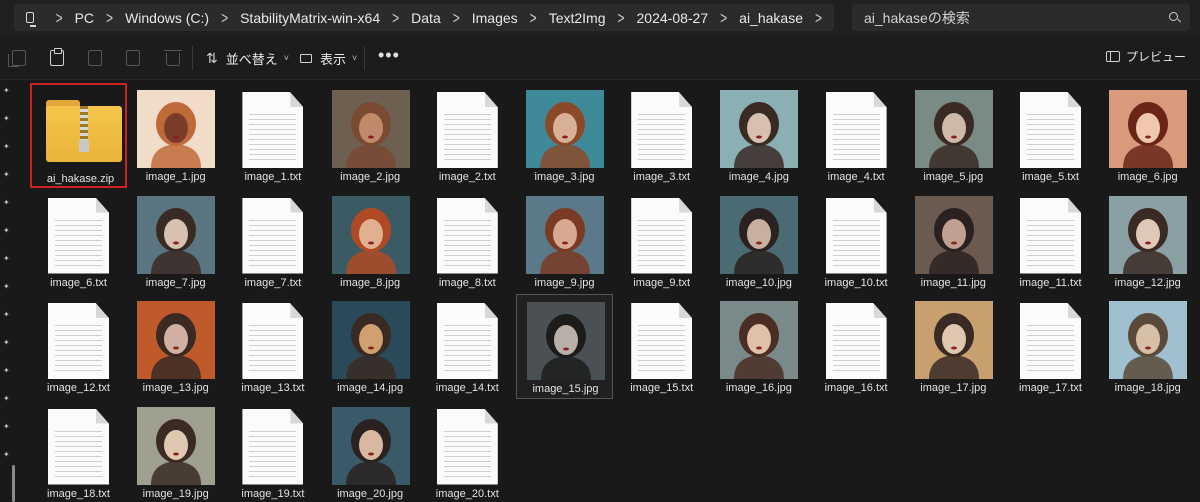 The image size is (1200, 502). Describe the element at coordinates (175, 282) in the screenshot. I see `file-name: image_7.jpg` at that location.